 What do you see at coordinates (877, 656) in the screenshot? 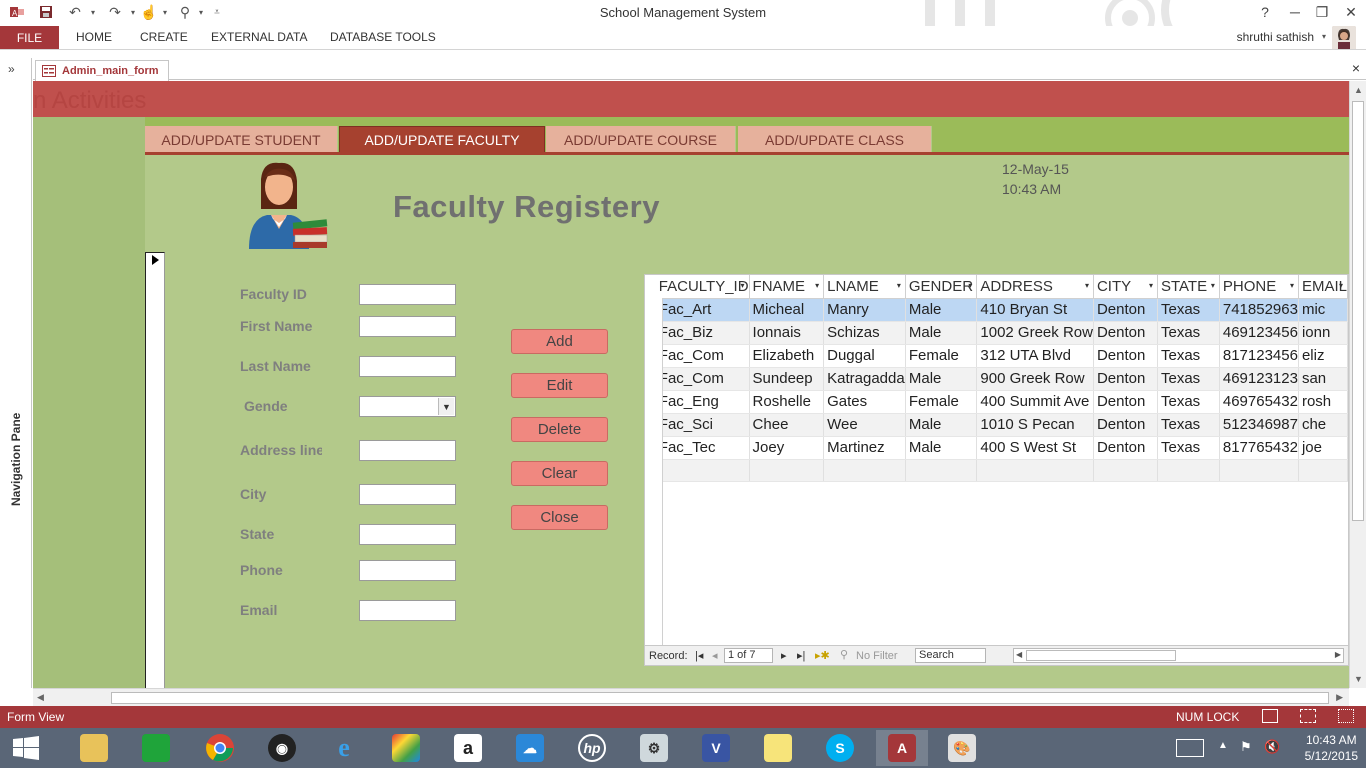
I see `no-filter-label: No Filter` at bounding box center [877, 656].